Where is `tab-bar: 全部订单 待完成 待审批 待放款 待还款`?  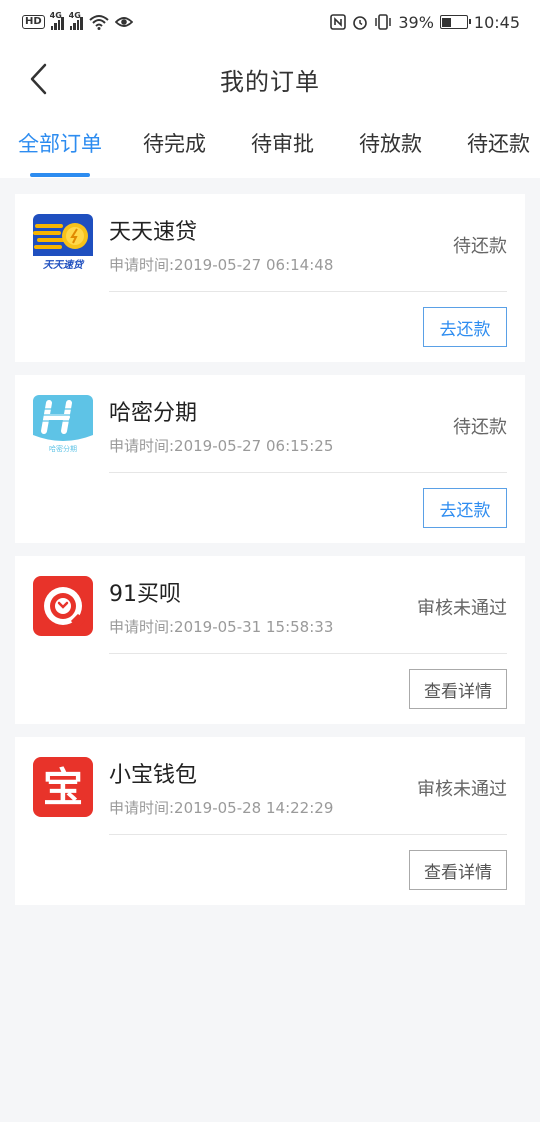 tab-bar: 全部订单 待完成 待审批 待放款 待还款 is located at coordinates (270, 146).